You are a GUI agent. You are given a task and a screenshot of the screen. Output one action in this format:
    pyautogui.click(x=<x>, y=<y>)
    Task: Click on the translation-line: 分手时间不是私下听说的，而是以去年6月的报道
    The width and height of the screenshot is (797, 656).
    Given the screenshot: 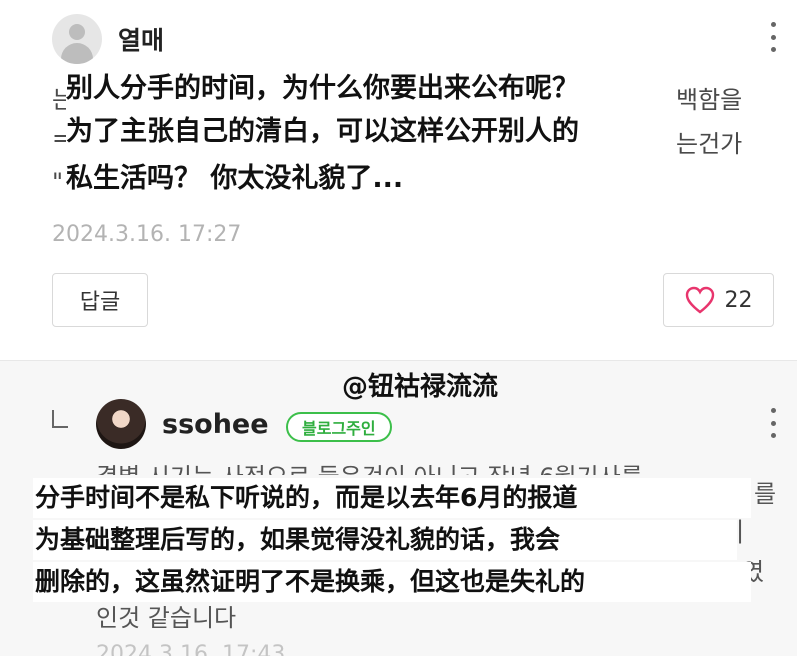 What is the action you would take?
    pyautogui.click(x=392, y=498)
    